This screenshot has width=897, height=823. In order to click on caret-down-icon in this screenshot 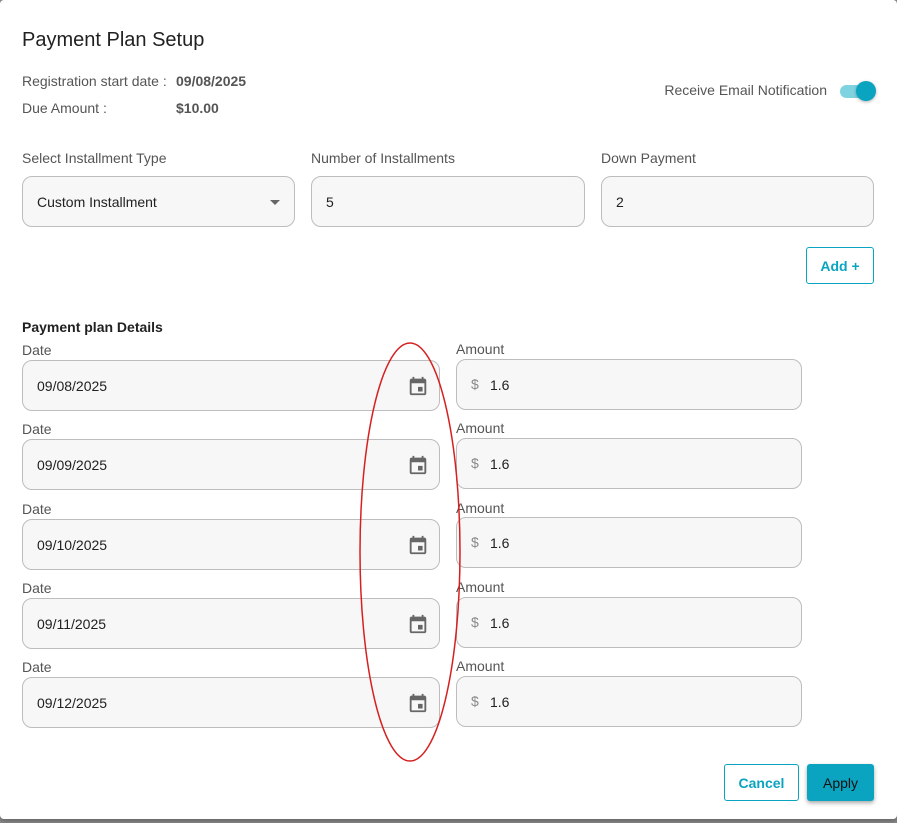, I will do `click(275, 202)`.